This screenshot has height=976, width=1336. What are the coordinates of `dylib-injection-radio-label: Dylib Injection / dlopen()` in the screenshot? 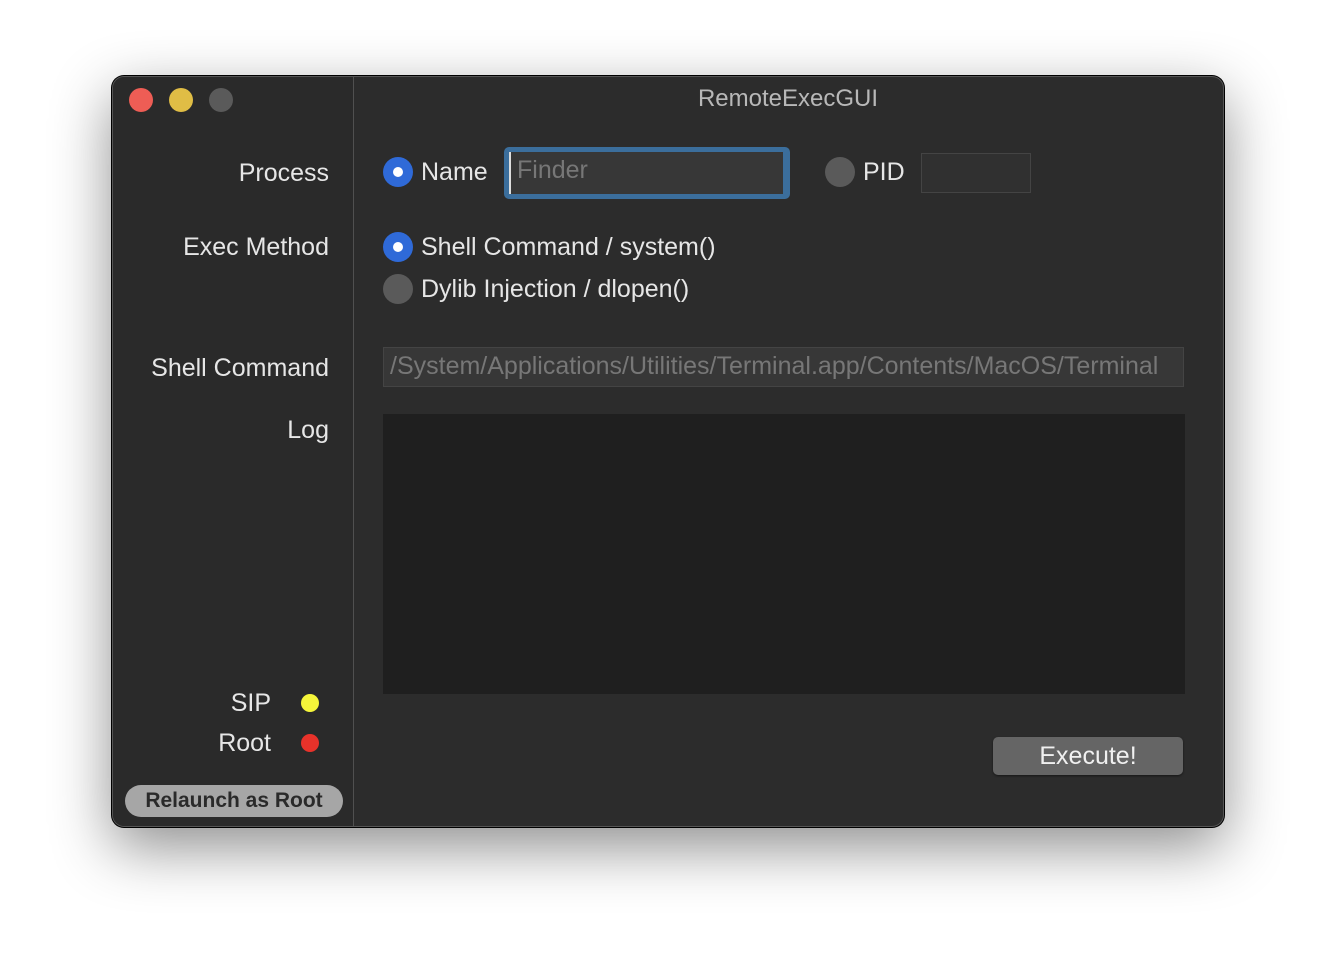 It's located at (555, 289).